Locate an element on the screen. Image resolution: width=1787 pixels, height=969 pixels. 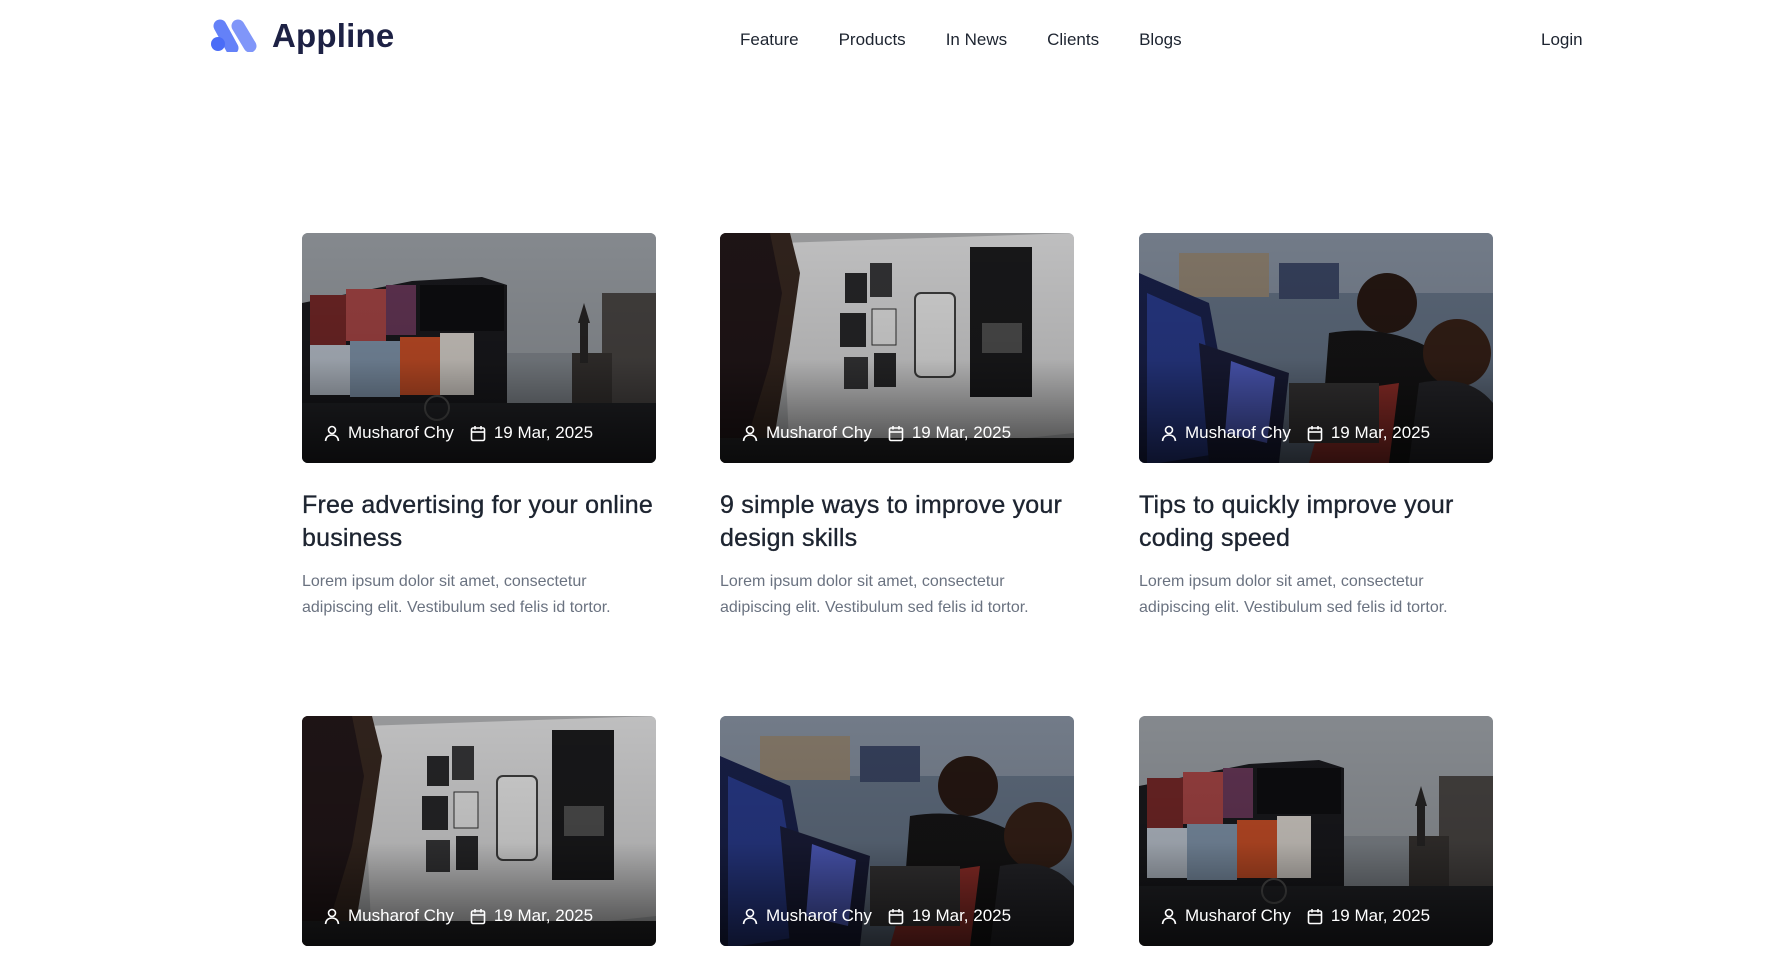
brand-name: Appline is located at coordinates (333, 35).